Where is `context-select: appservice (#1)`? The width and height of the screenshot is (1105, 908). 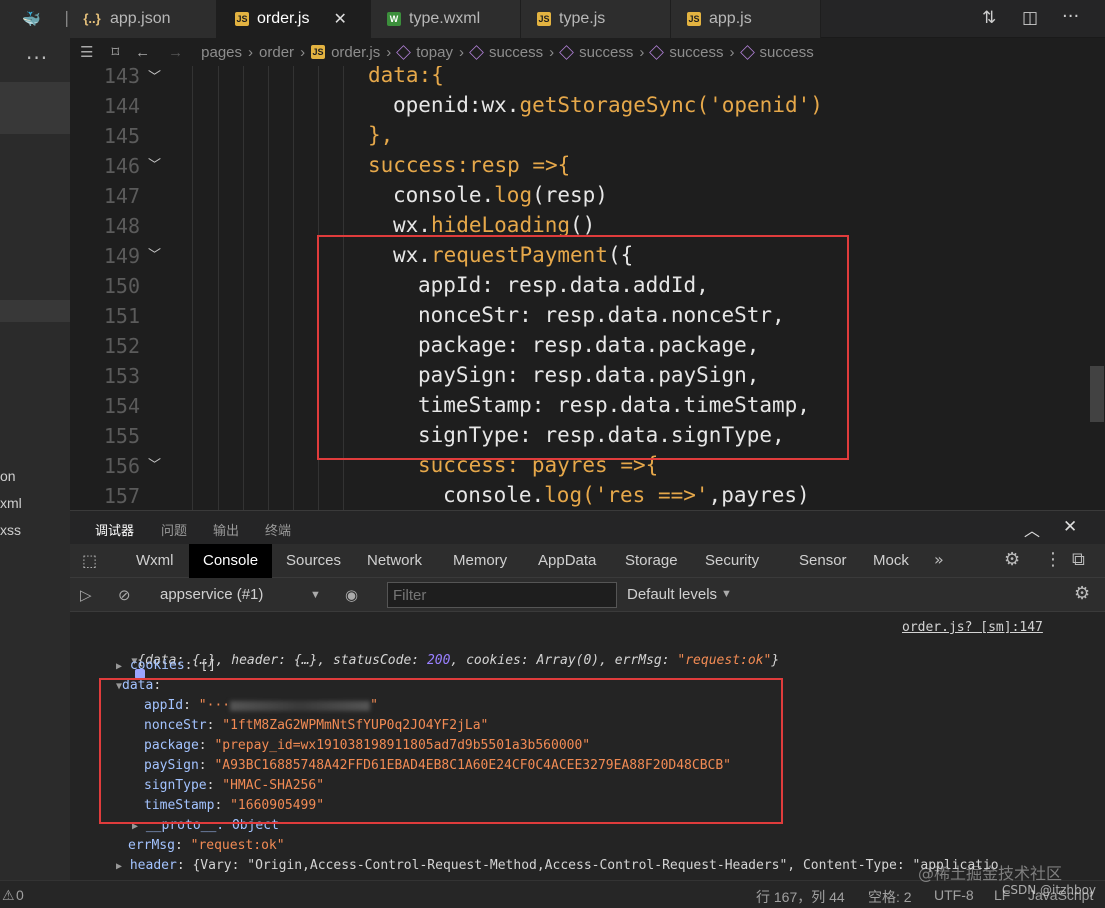
context-select: appservice (#1) is located at coordinates (211, 594).